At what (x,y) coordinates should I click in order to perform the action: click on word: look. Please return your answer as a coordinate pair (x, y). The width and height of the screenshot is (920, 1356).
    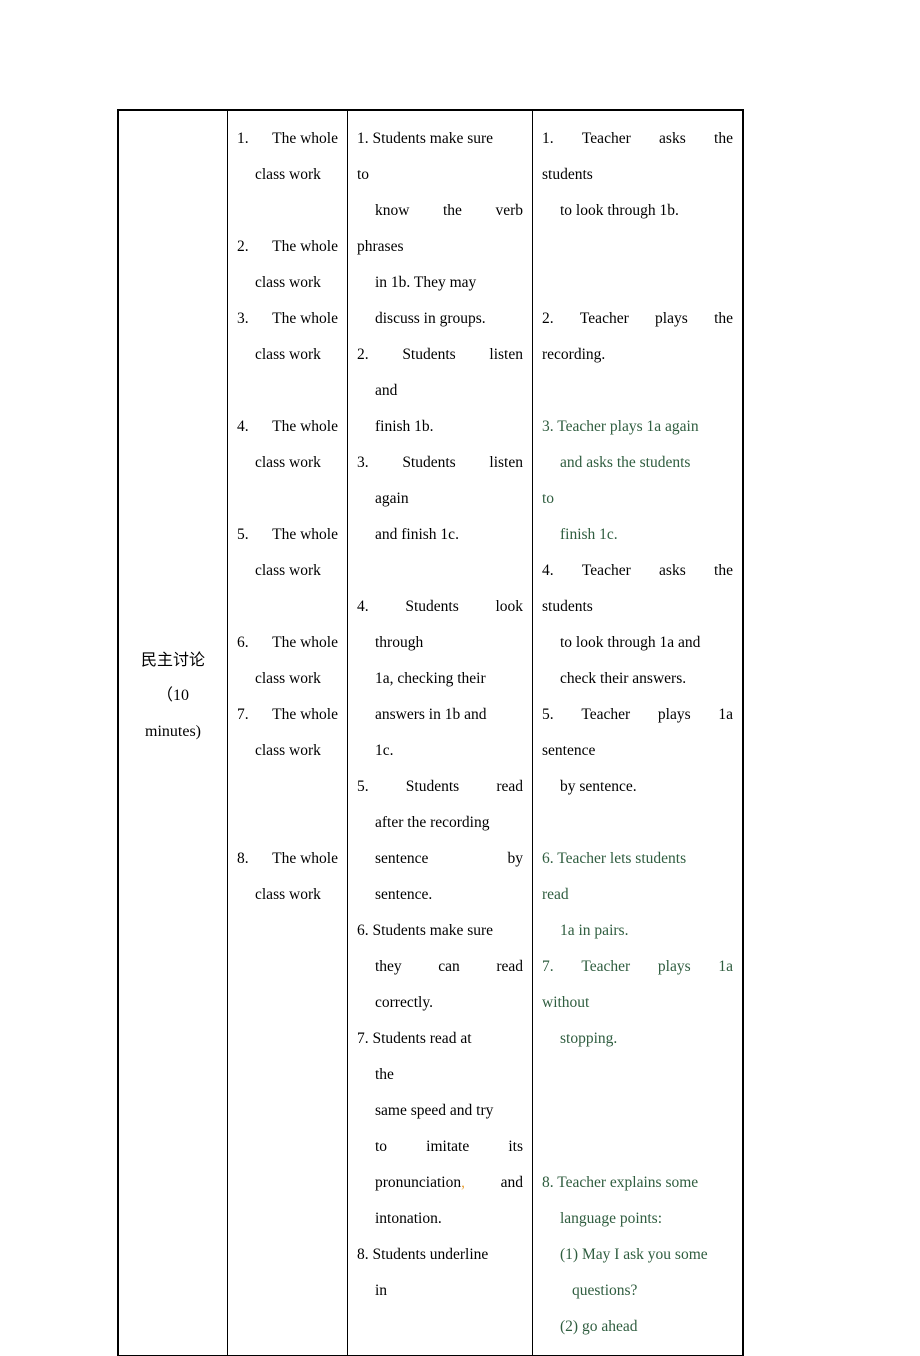
    Looking at the image, I should click on (509, 606).